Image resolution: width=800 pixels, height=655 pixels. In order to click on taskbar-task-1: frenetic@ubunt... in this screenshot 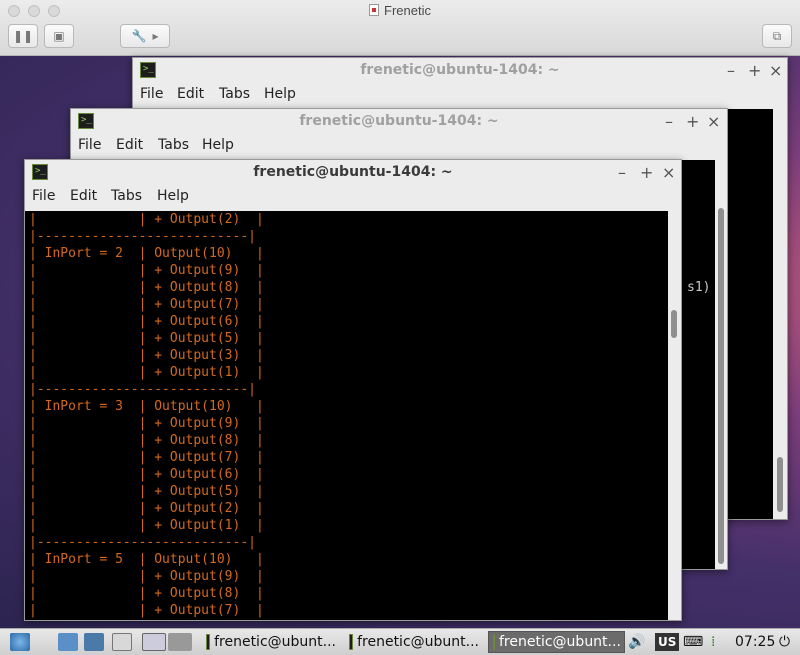, I will do `click(271, 642)`.